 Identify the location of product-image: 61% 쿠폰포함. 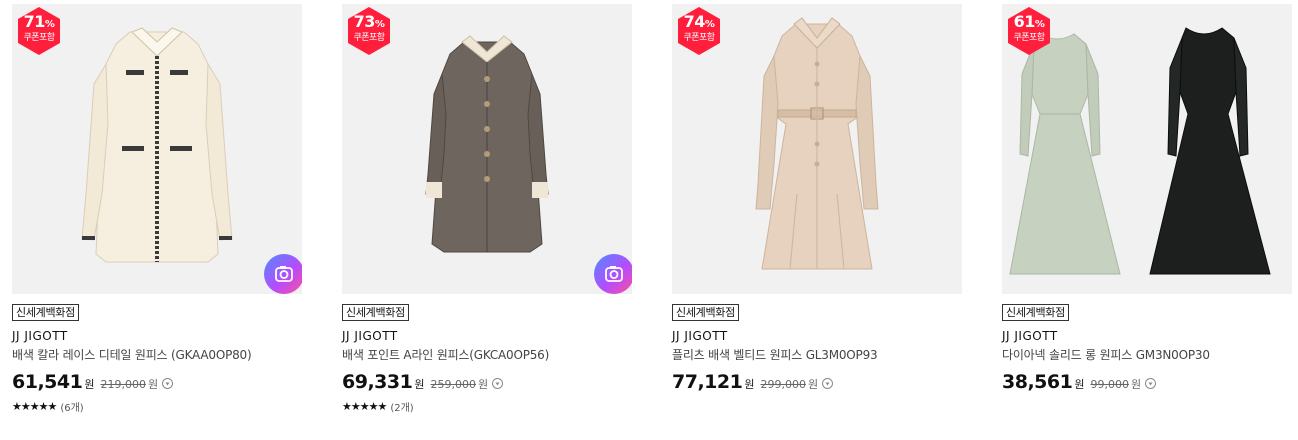
(1147, 149).